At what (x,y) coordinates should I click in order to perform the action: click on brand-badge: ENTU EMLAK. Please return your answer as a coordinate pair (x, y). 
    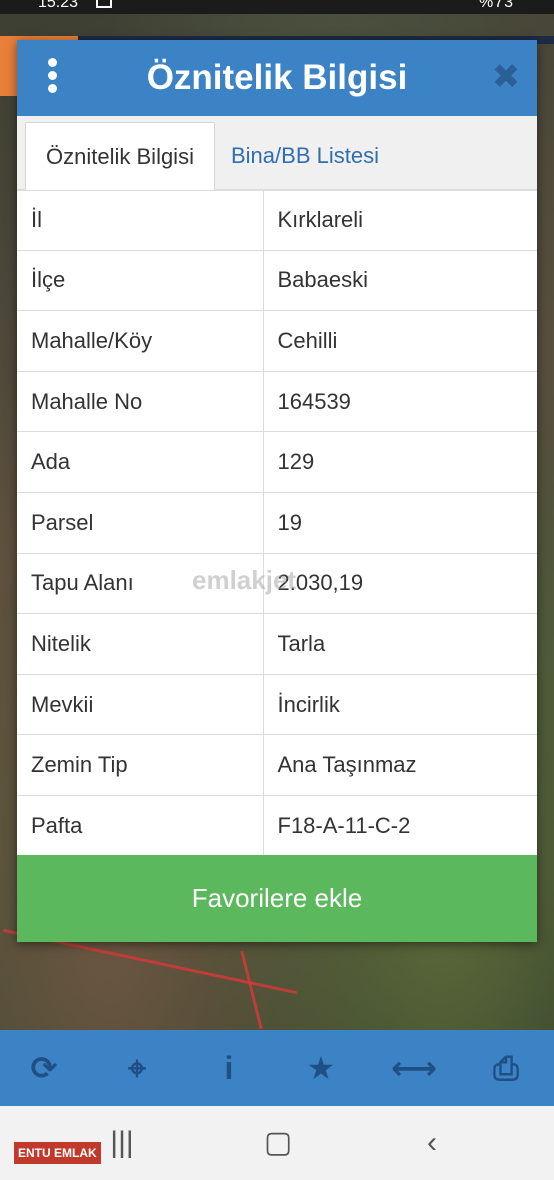
    Looking at the image, I should click on (57, 1153).